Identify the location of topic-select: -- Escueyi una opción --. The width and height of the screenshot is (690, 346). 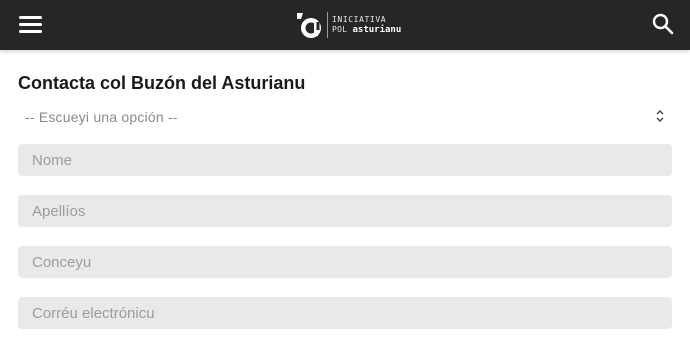
(345, 117).